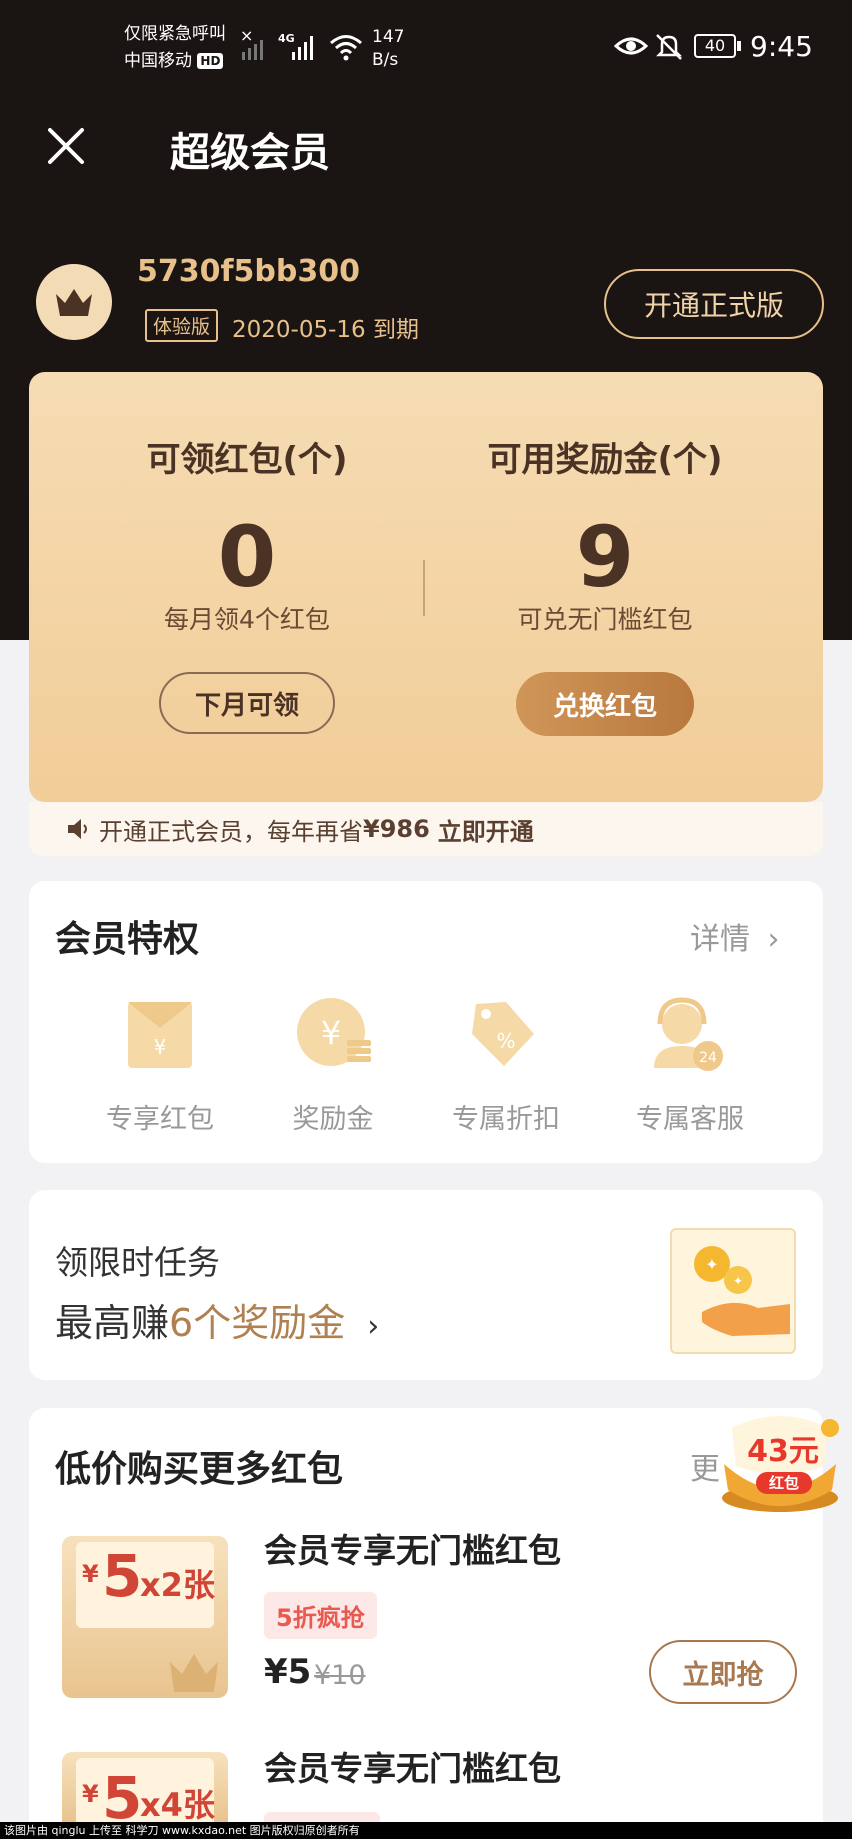 This screenshot has height=1839, width=852. What do you see at coordinates (90, 1574) in the screenshot?
I see `env-currency-1: ¥` at bounding box center [90, 1574].